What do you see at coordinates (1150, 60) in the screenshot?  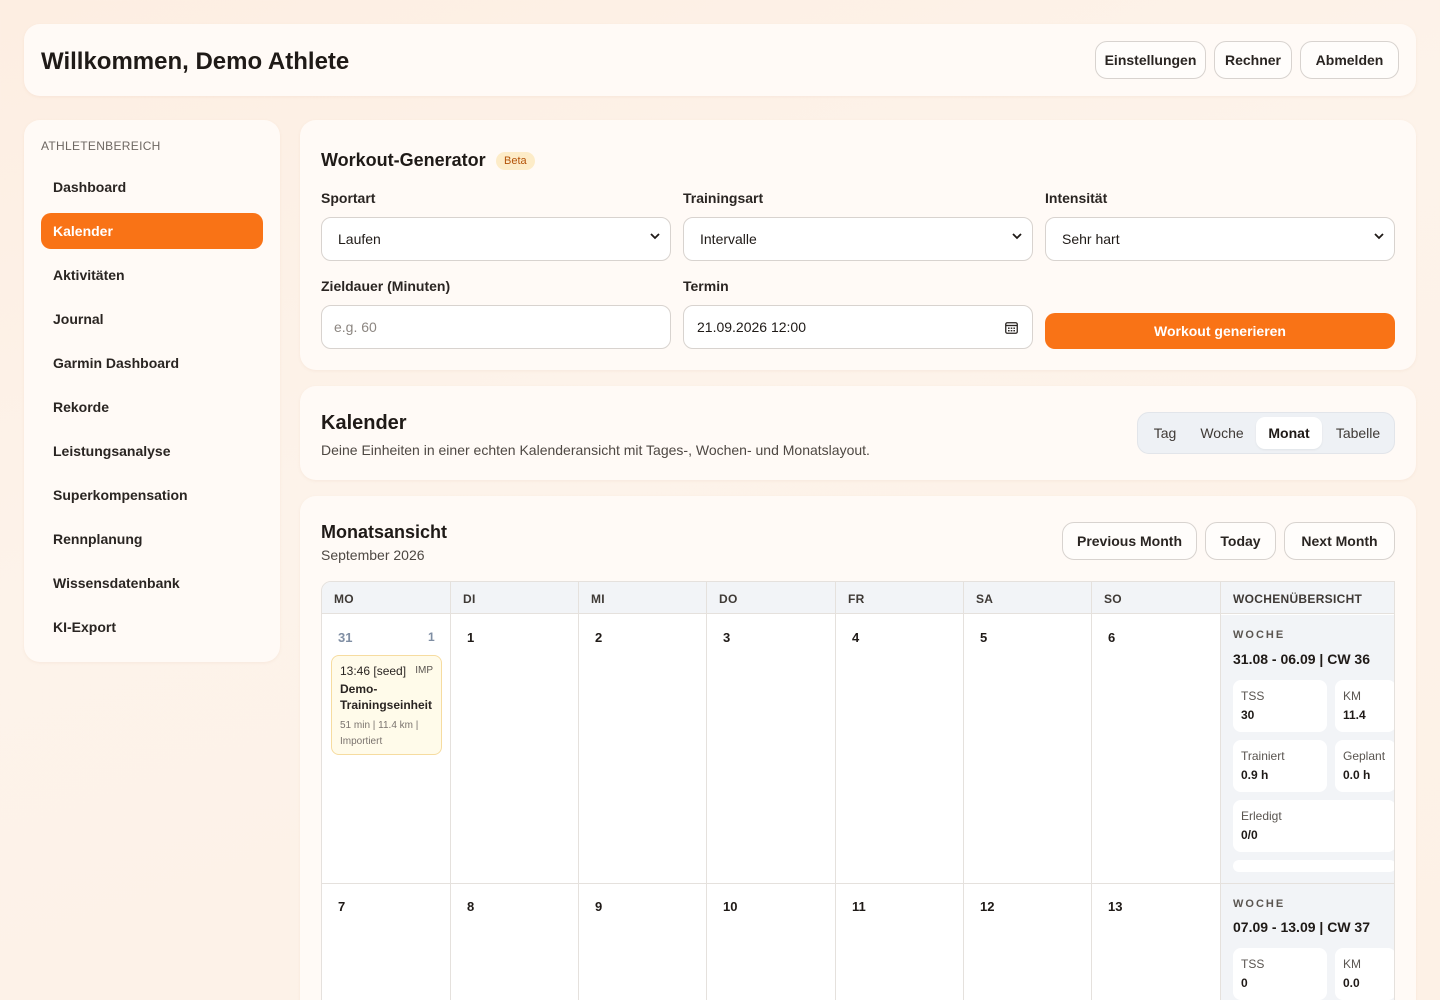 I see `settings-button: Einstellungen` at bounding box center [1150, 60].